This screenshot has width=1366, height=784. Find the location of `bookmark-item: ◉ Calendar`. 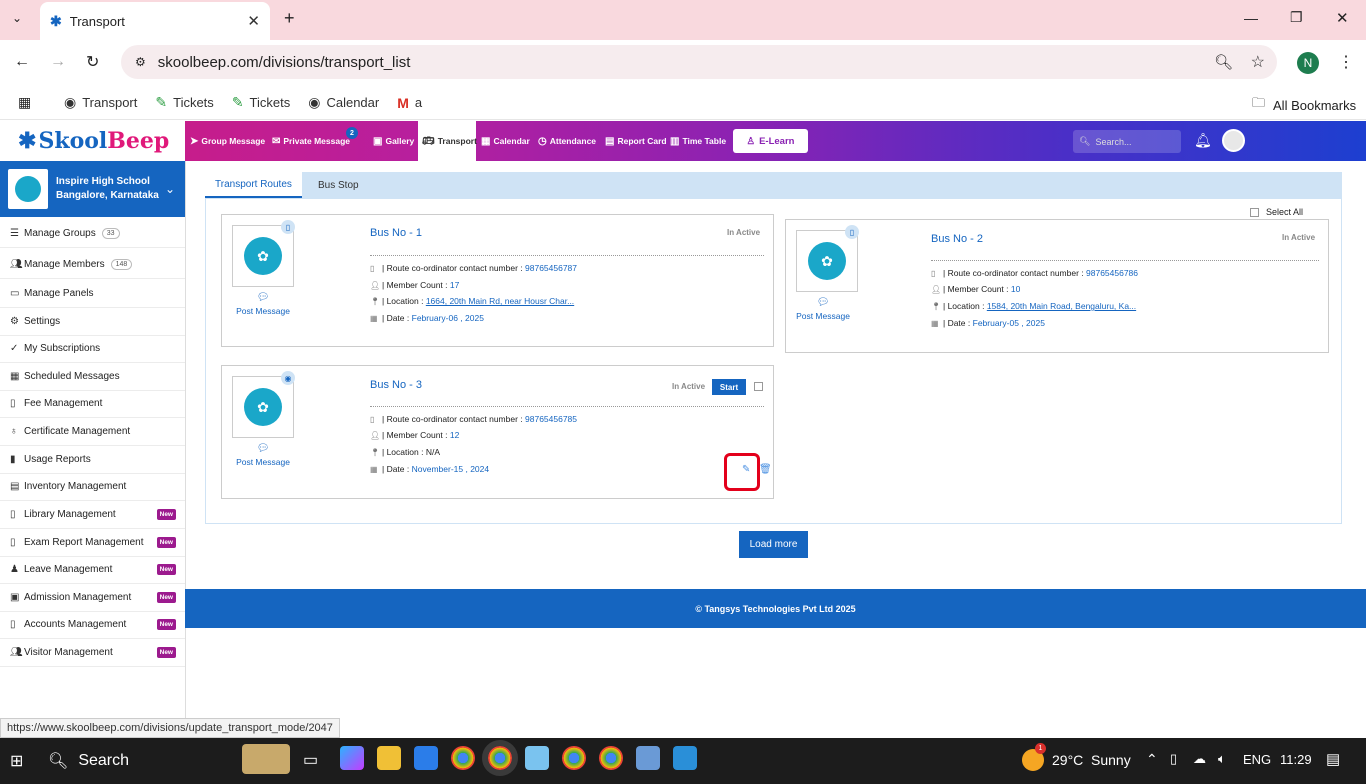

bookmark-item: ◉ Calendar is located at coordinates (343, 102).